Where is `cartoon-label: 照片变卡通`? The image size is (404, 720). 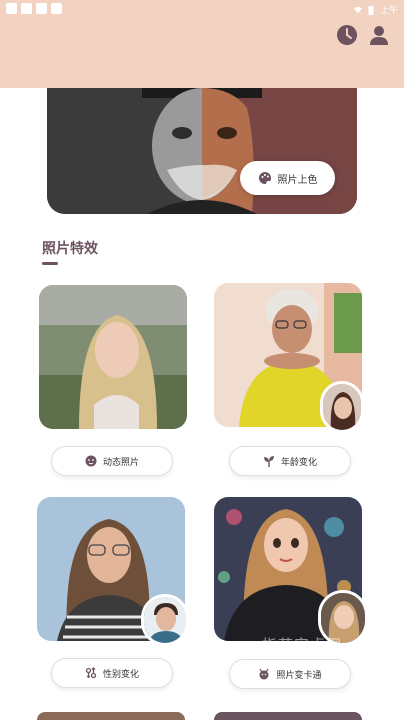 cartoon-label: 照片变卡通 is located at coordinates (299, 675).